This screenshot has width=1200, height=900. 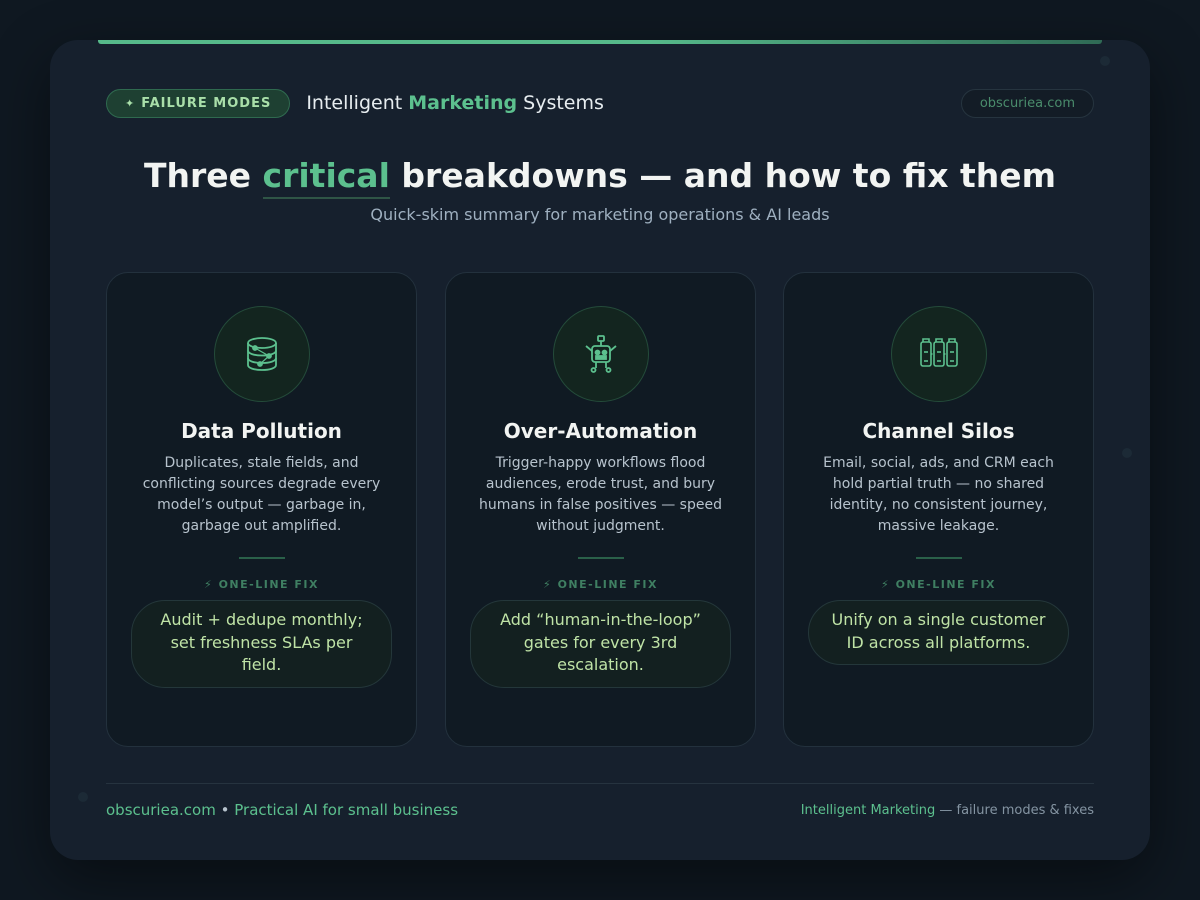 What do you see at coordinates (563, 103) in the screenshot?
I see `brand-suffix: Systems` at bounding box center [563, 103].